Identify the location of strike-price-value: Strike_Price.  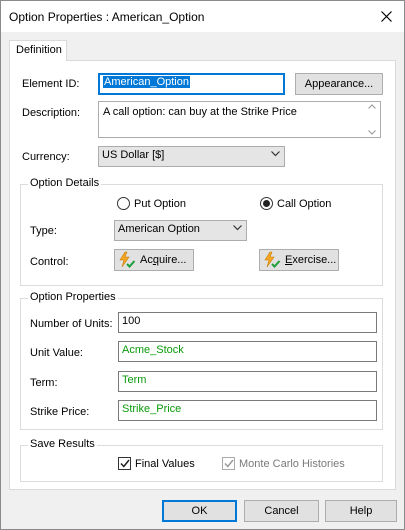
(152, 409).